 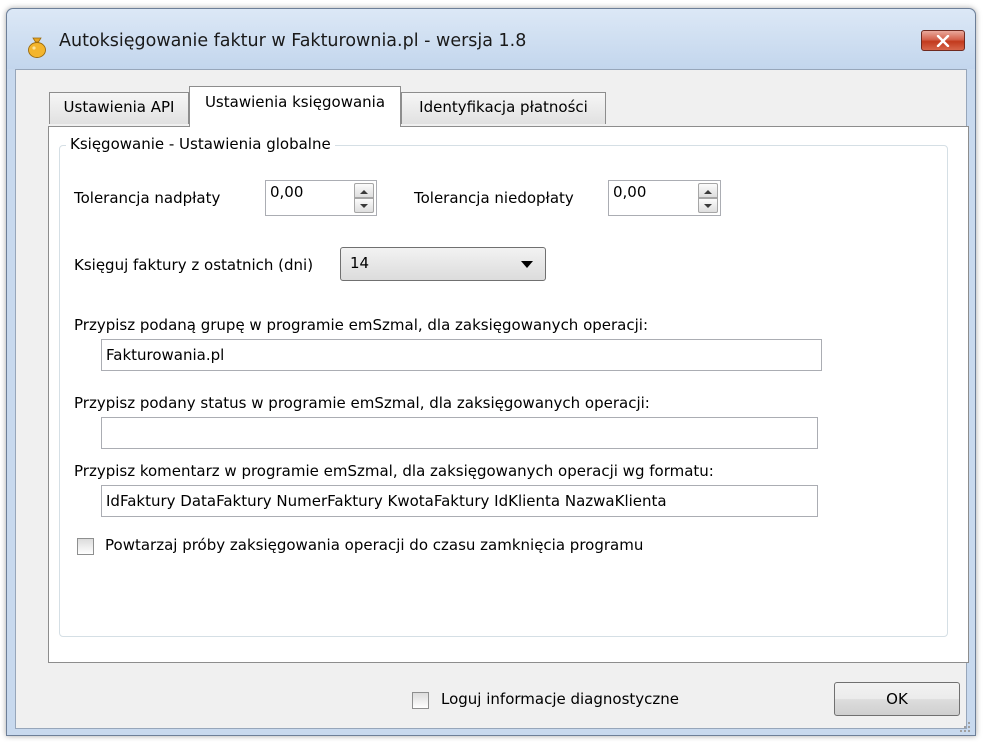 What do you see at coordinates (965, 727) in the screenshot?
I see `resize-grip-icon` at bounding box center [965, 727].